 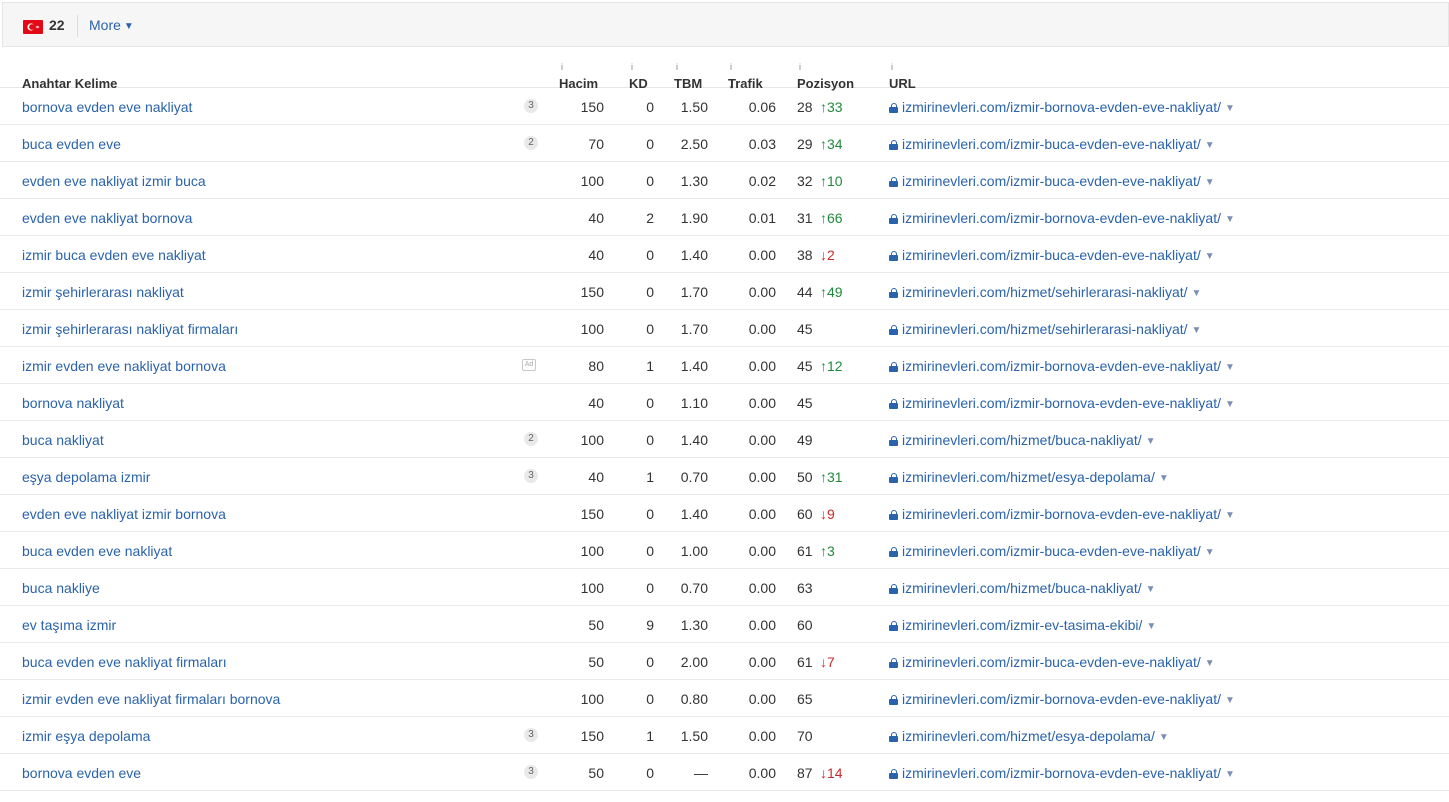 I want to click on position-value: 50, so click(x=805, y=477).